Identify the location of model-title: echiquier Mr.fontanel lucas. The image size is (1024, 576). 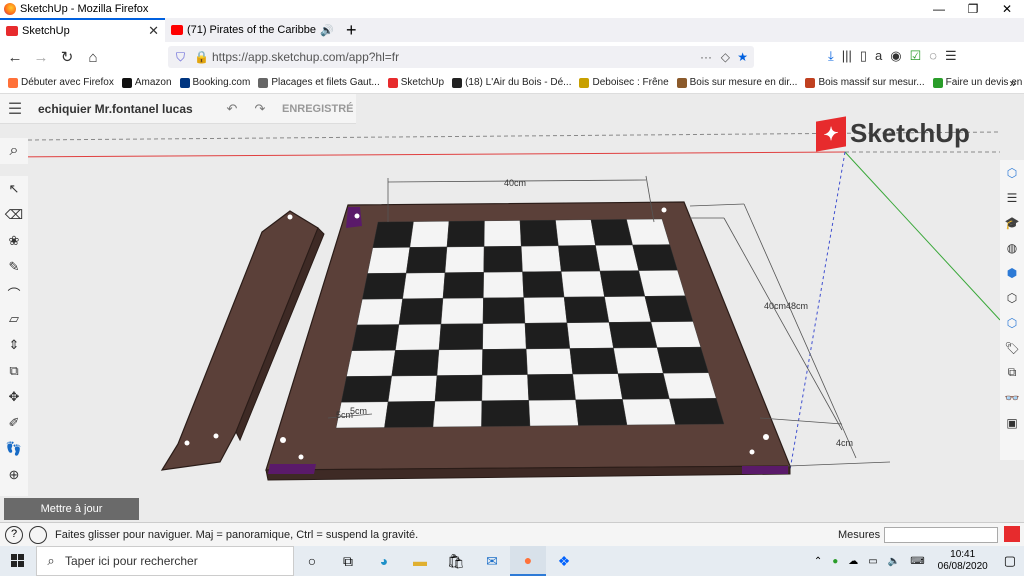
(128, 109).